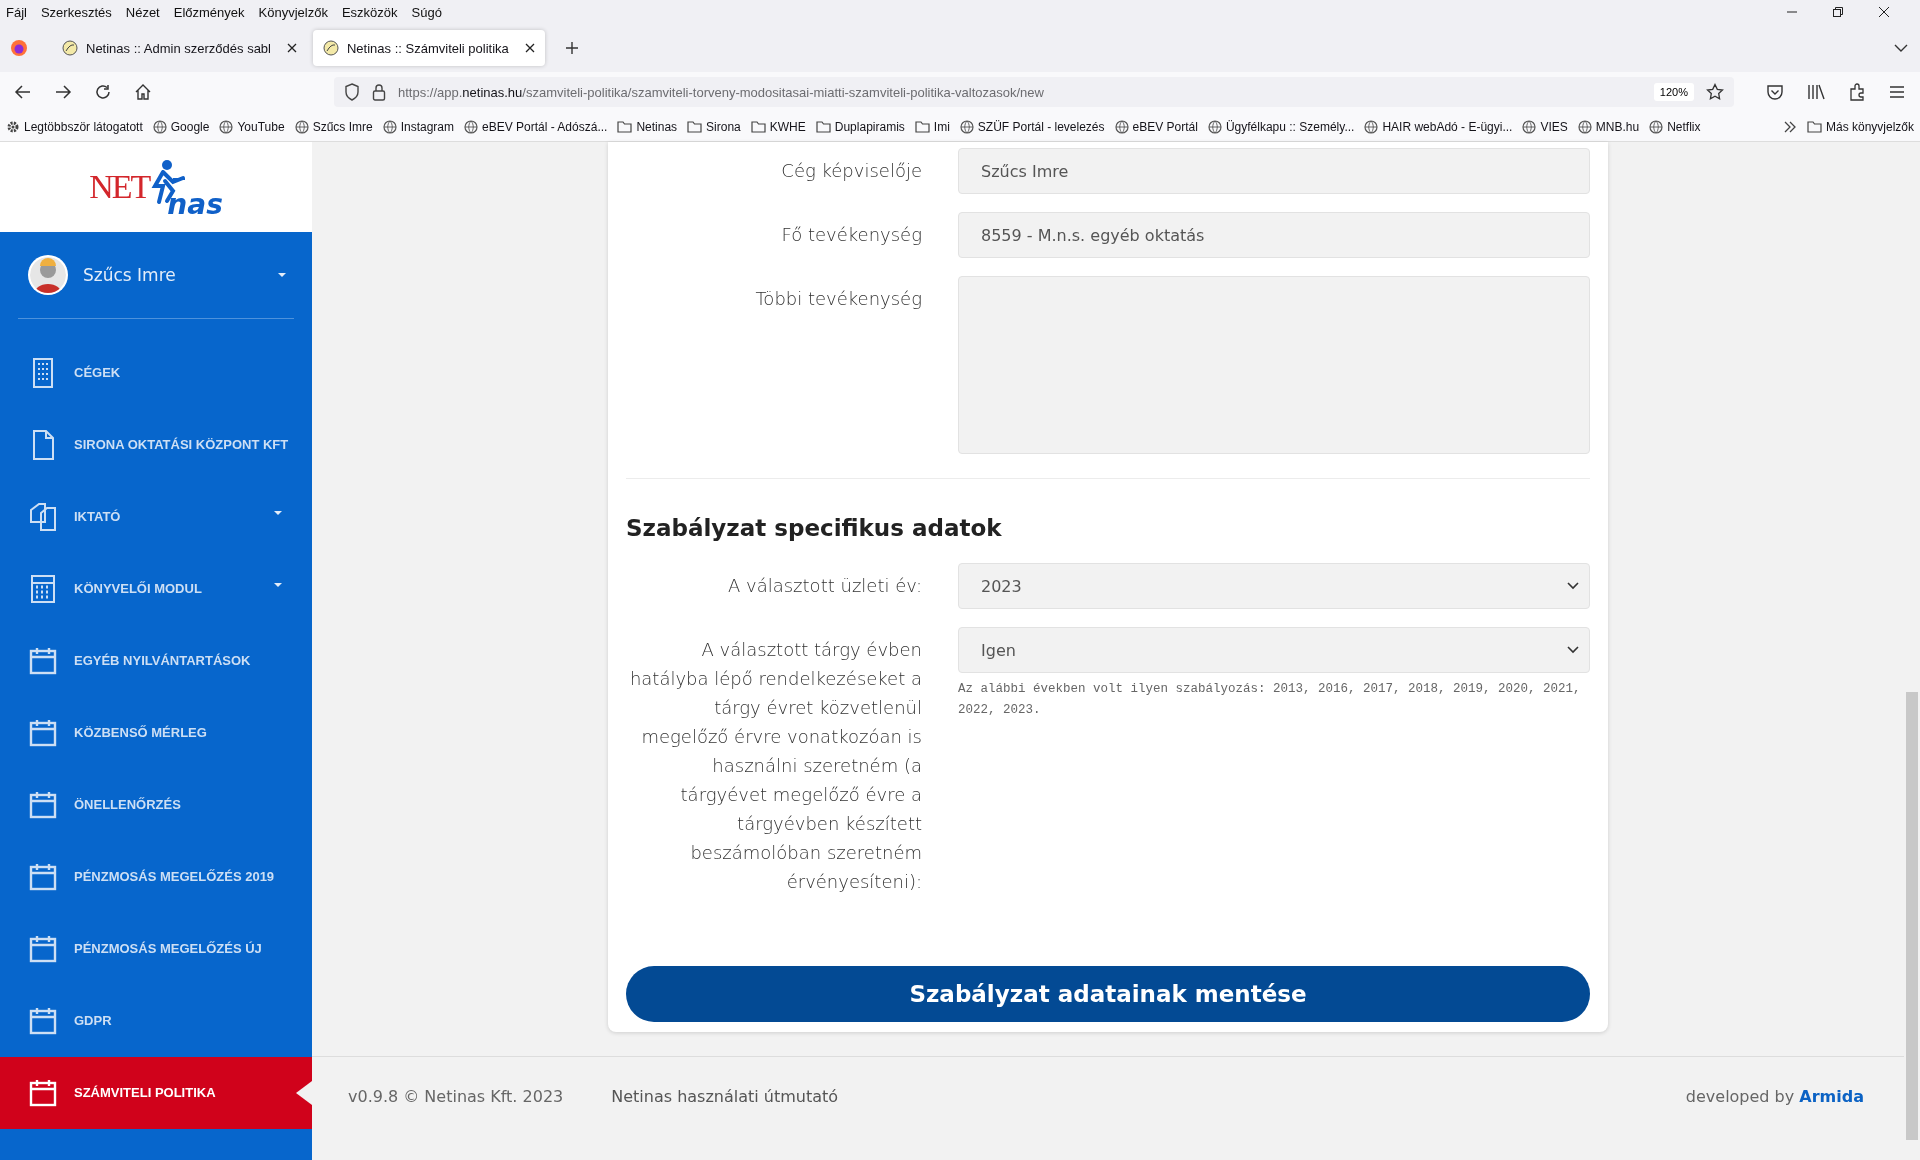 The width and height of the screenshot is (1920, 1160). I want to click on input-field: Szűcs Imre, so click(1274, 171).